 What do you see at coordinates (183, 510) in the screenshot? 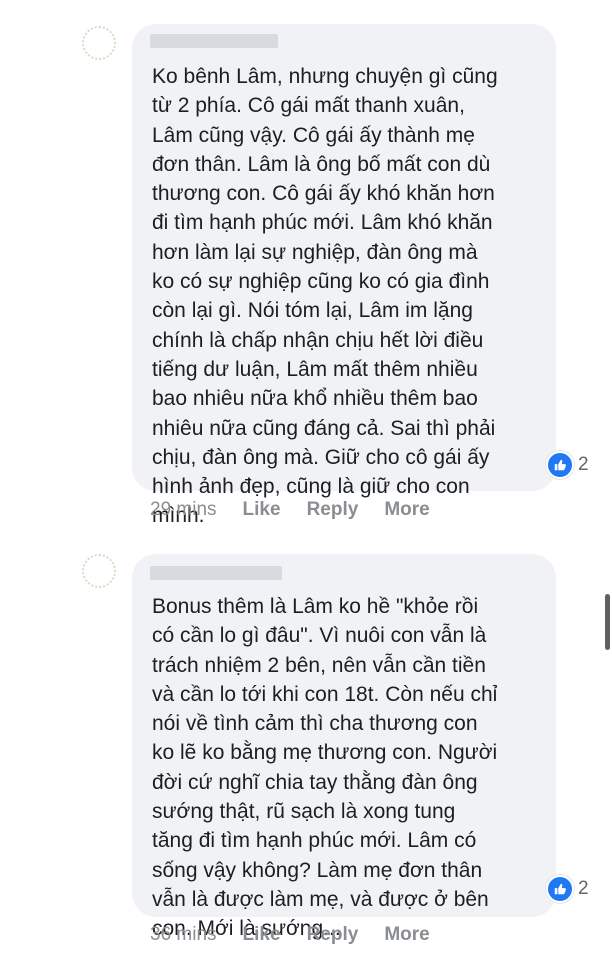
I see `timestamp: 29 mins` at bounding box center [183, 510].